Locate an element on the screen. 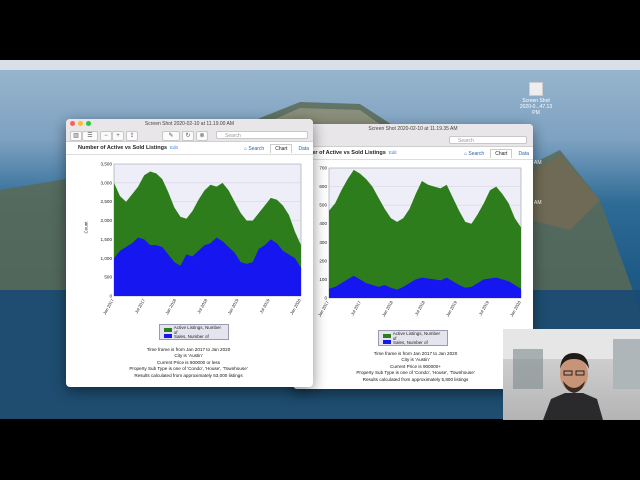 Image resolution: width=640 pixels, height=480 pixels. window-title: Screen Shot 2020-02-10 at 11.19.00 AM is located at coordinates (189, 124).